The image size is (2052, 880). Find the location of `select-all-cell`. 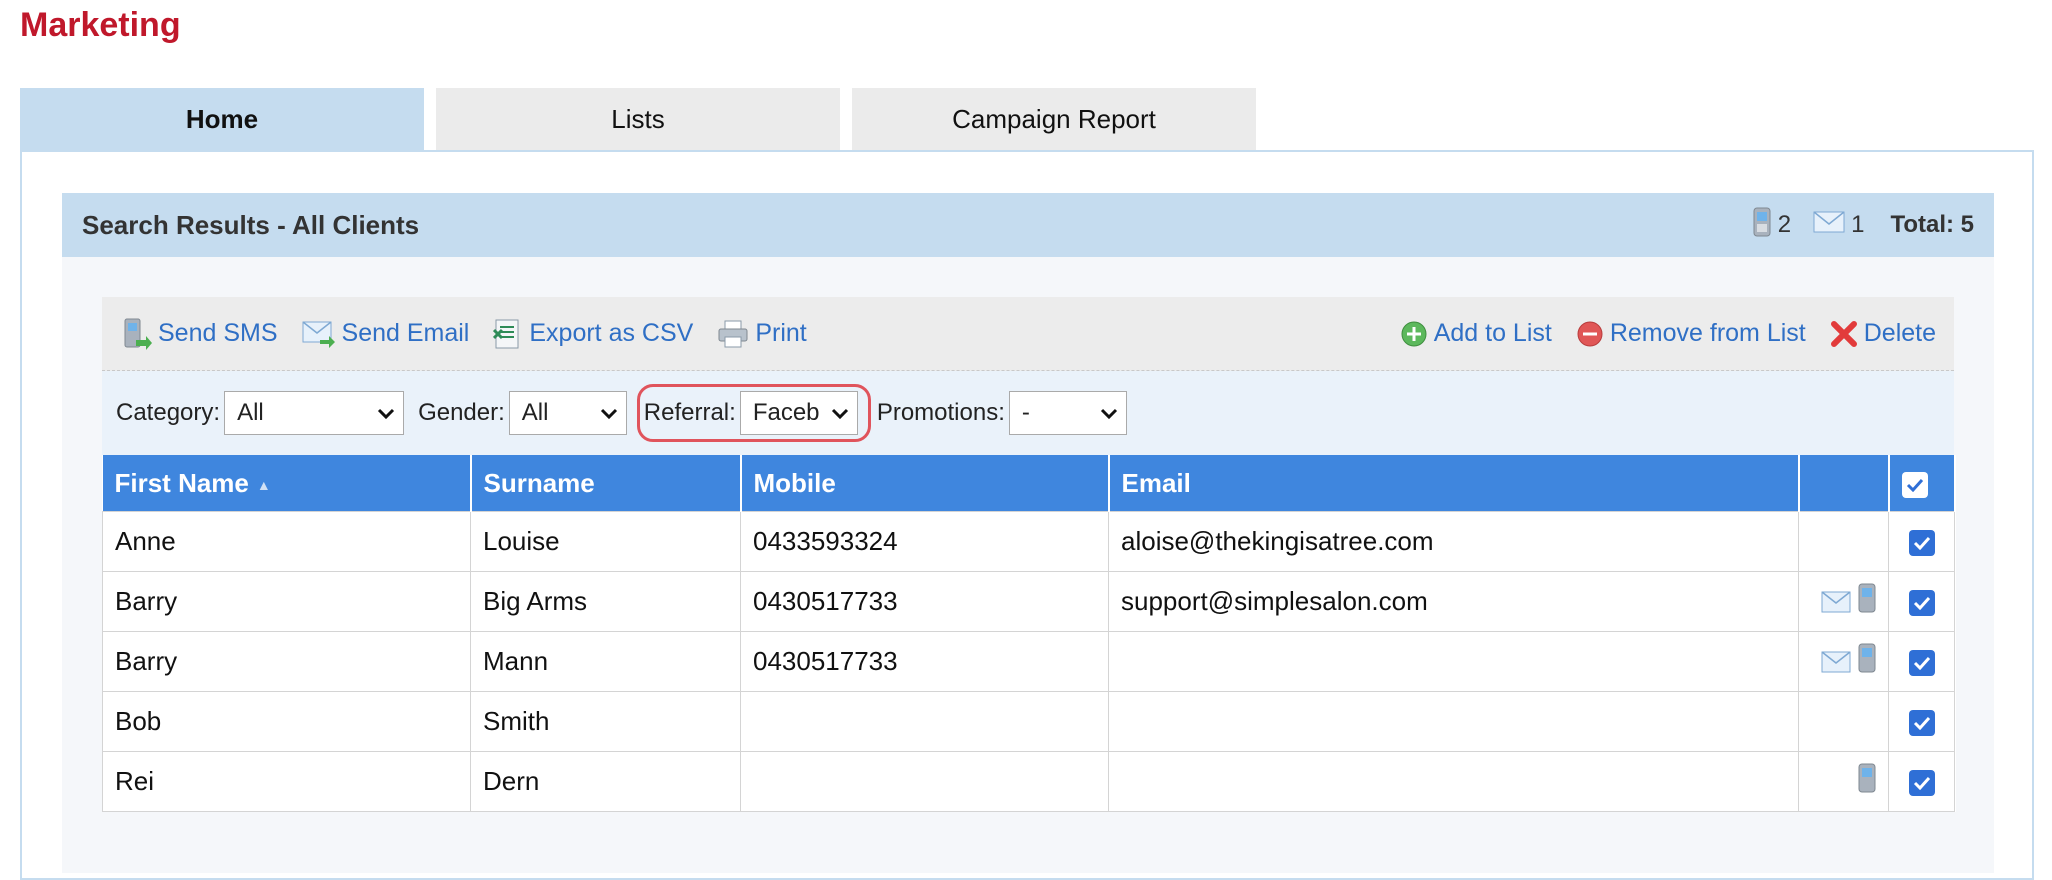

select-all-cell is located at coordinates (1922, 483).